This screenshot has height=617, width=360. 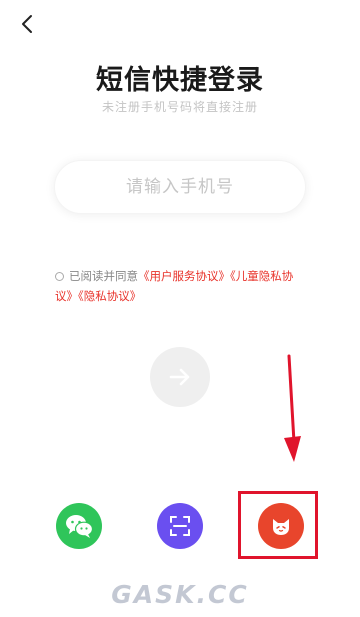 I want to click on privacy-agreement-link: 《隐私协议》, so click(x=109, y=296).